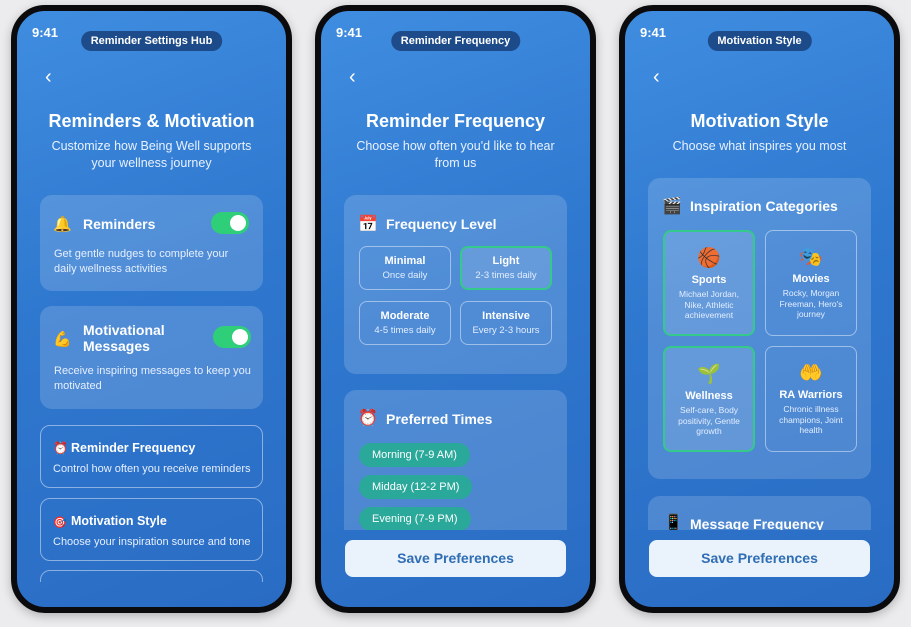  Describe the element at coordinates (62, 339) in the screenshot. I see `flexed-arm-icon: 💪` at that location.